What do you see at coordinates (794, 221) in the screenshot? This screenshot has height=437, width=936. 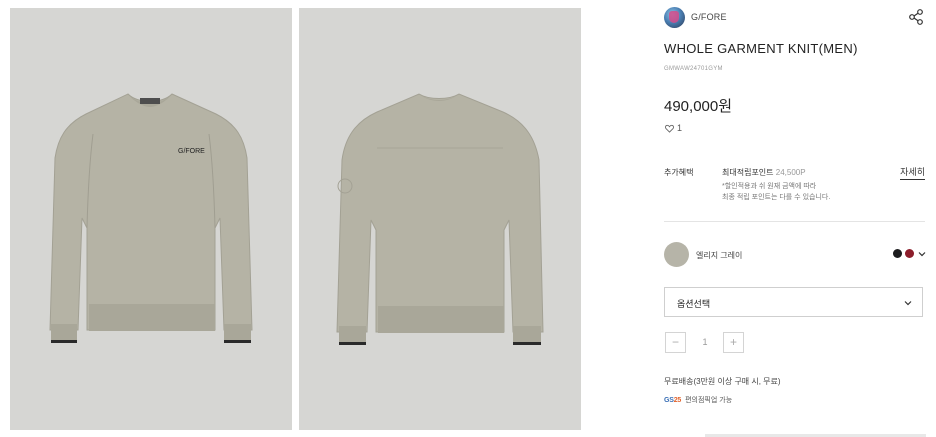 I see `divider` at bounding box center [794, 221].